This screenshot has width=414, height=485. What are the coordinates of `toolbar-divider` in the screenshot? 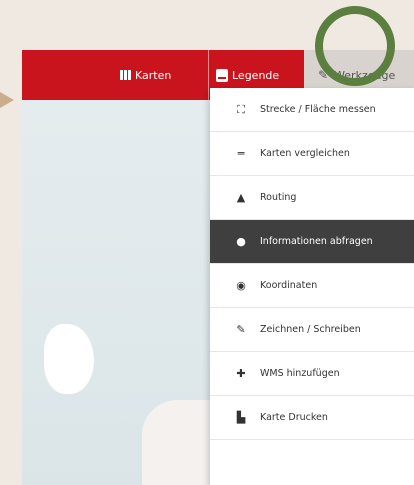 It's located at (208, 75).